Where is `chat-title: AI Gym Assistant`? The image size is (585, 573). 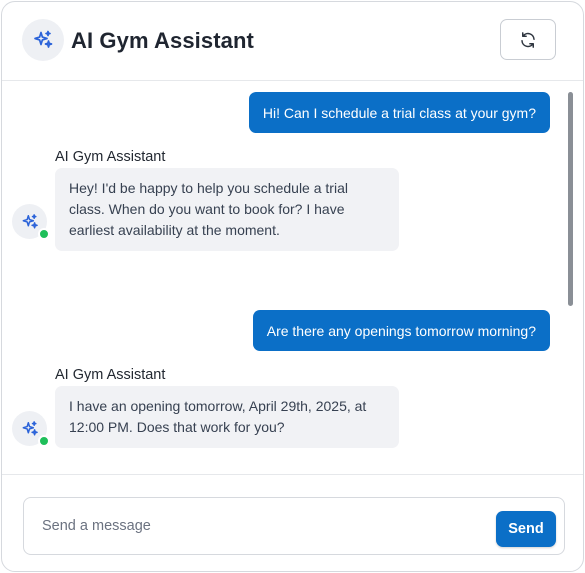
chat-title: AI Gym Assistant is located at coordinates (162, 40).